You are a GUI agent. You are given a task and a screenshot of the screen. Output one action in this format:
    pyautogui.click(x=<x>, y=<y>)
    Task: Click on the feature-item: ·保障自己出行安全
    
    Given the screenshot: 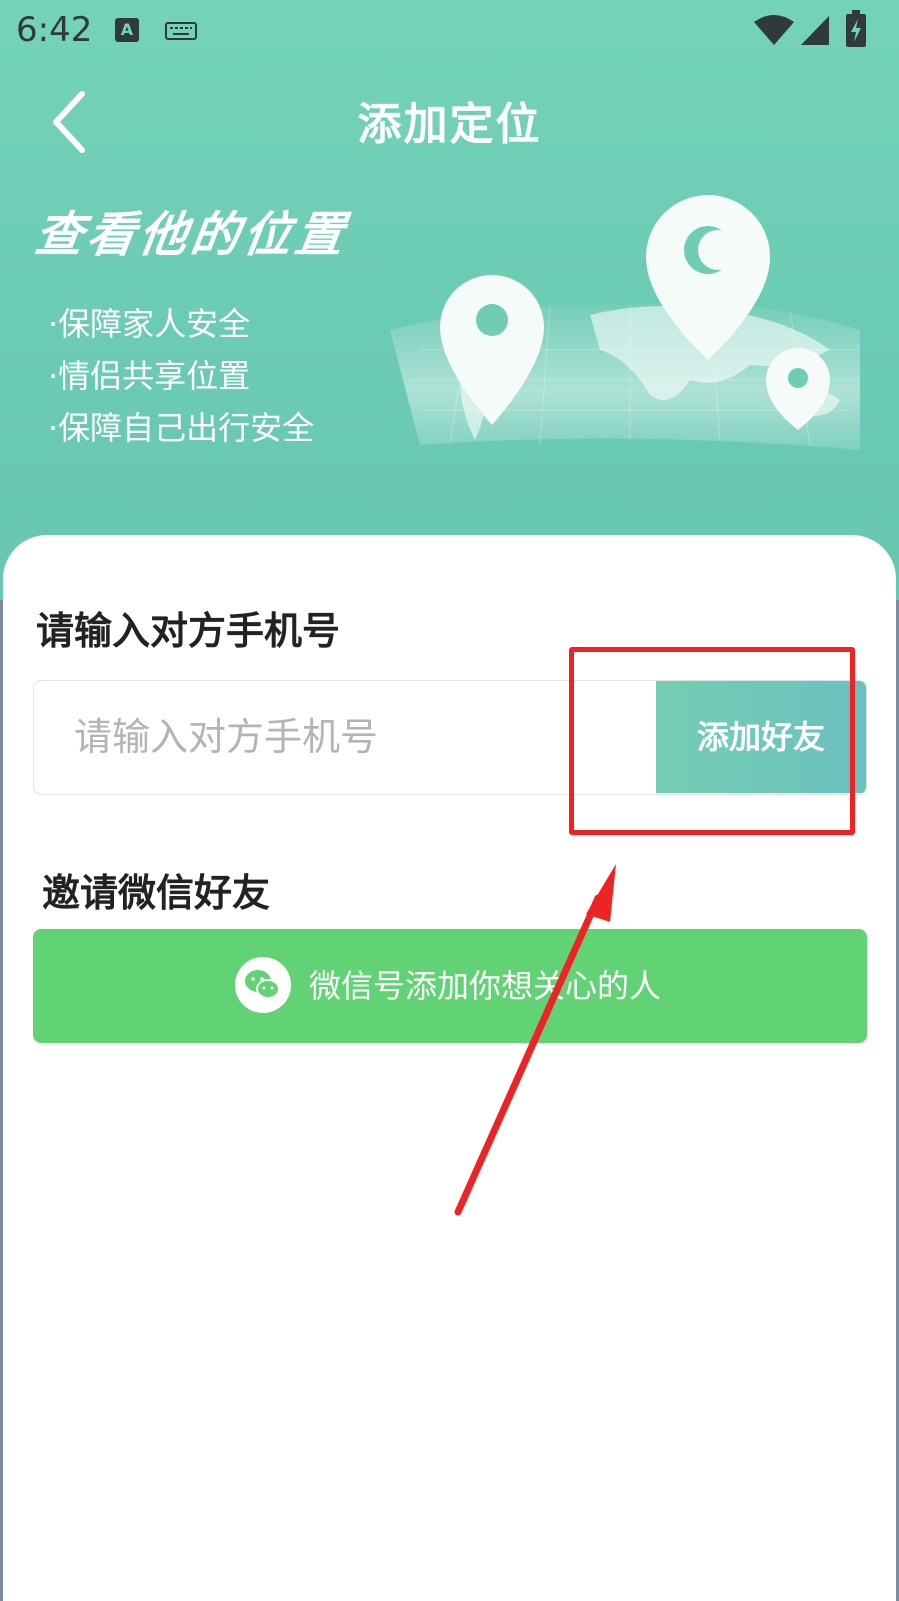 What is the action you would take?
    pyautogui.click(x=181, y=428)
    